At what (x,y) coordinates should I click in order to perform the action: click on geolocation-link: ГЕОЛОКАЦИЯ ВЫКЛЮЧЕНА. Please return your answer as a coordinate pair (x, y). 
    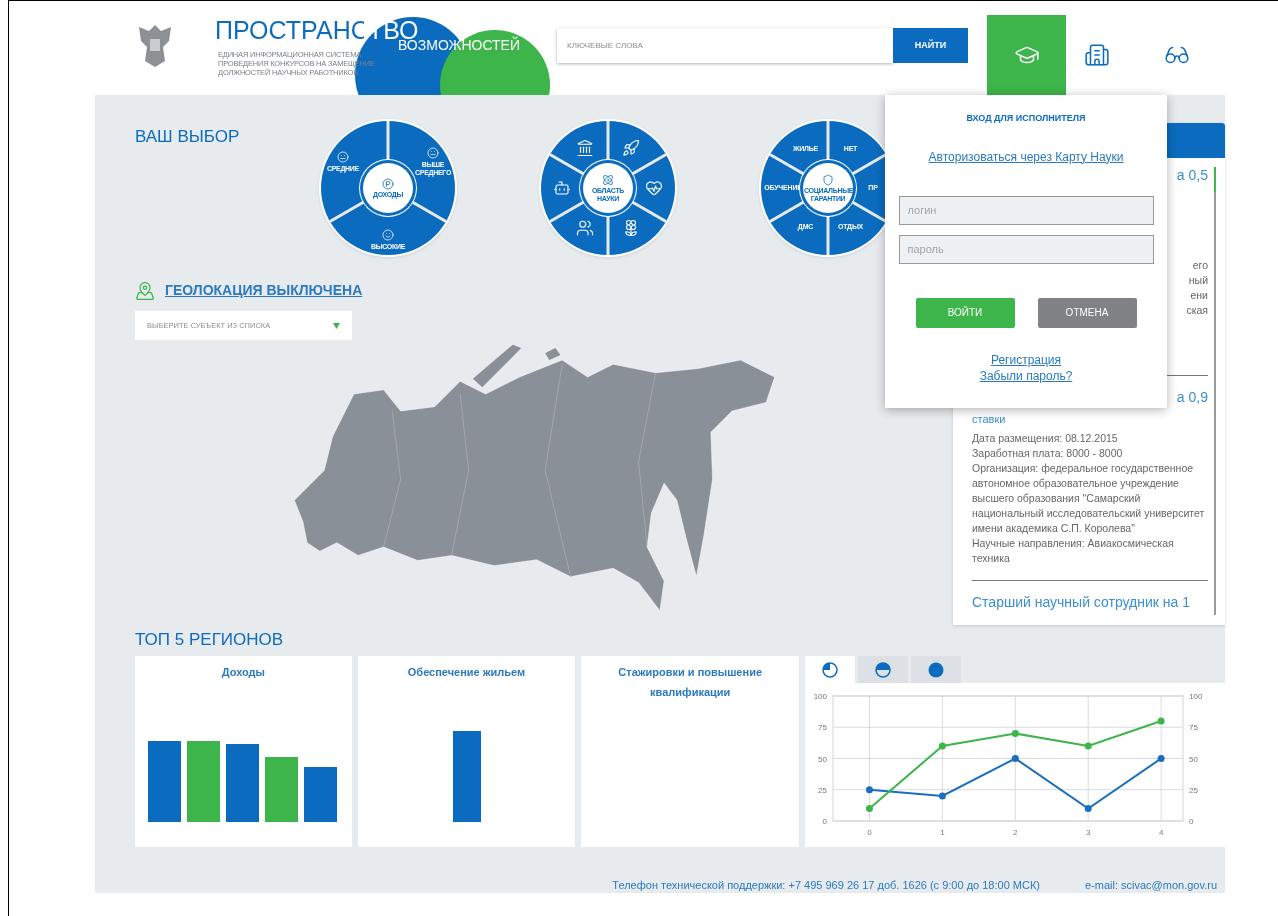
    Looking at the image, I should click on (264, 290).